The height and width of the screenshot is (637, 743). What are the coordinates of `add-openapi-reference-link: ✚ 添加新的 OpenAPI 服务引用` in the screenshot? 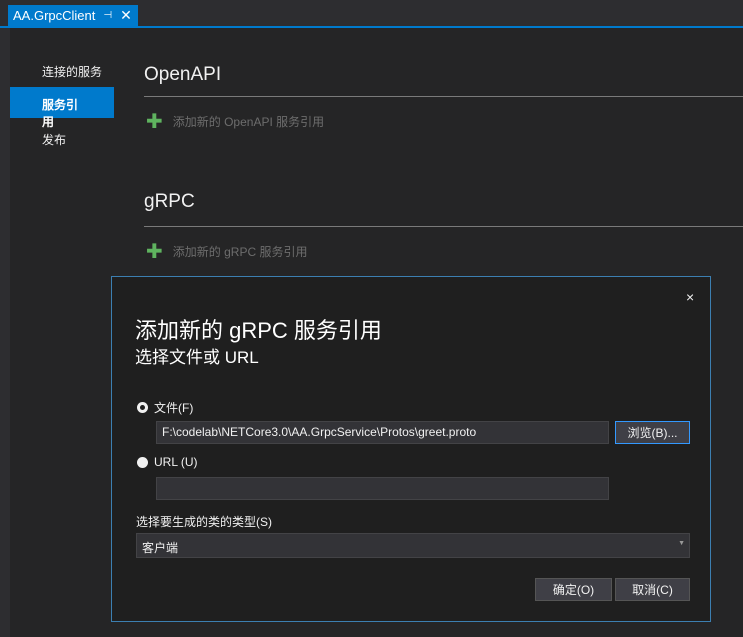 It's located at (235, 121).